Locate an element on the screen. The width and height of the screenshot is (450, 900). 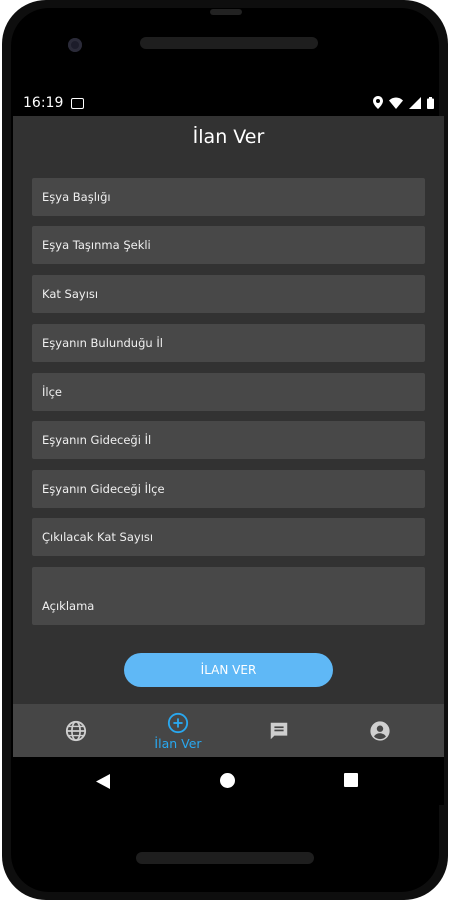
home-icon is located at coordinates (227, 780).